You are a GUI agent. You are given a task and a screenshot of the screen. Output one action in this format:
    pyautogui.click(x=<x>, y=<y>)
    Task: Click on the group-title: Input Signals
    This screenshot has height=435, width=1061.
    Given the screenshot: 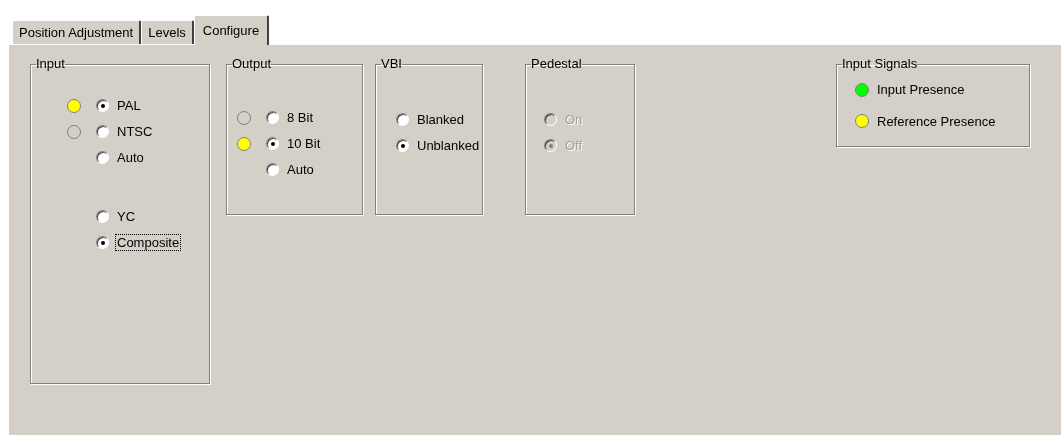 What is the action you would take?
    pyautogui.click(x=880, y=64)
    